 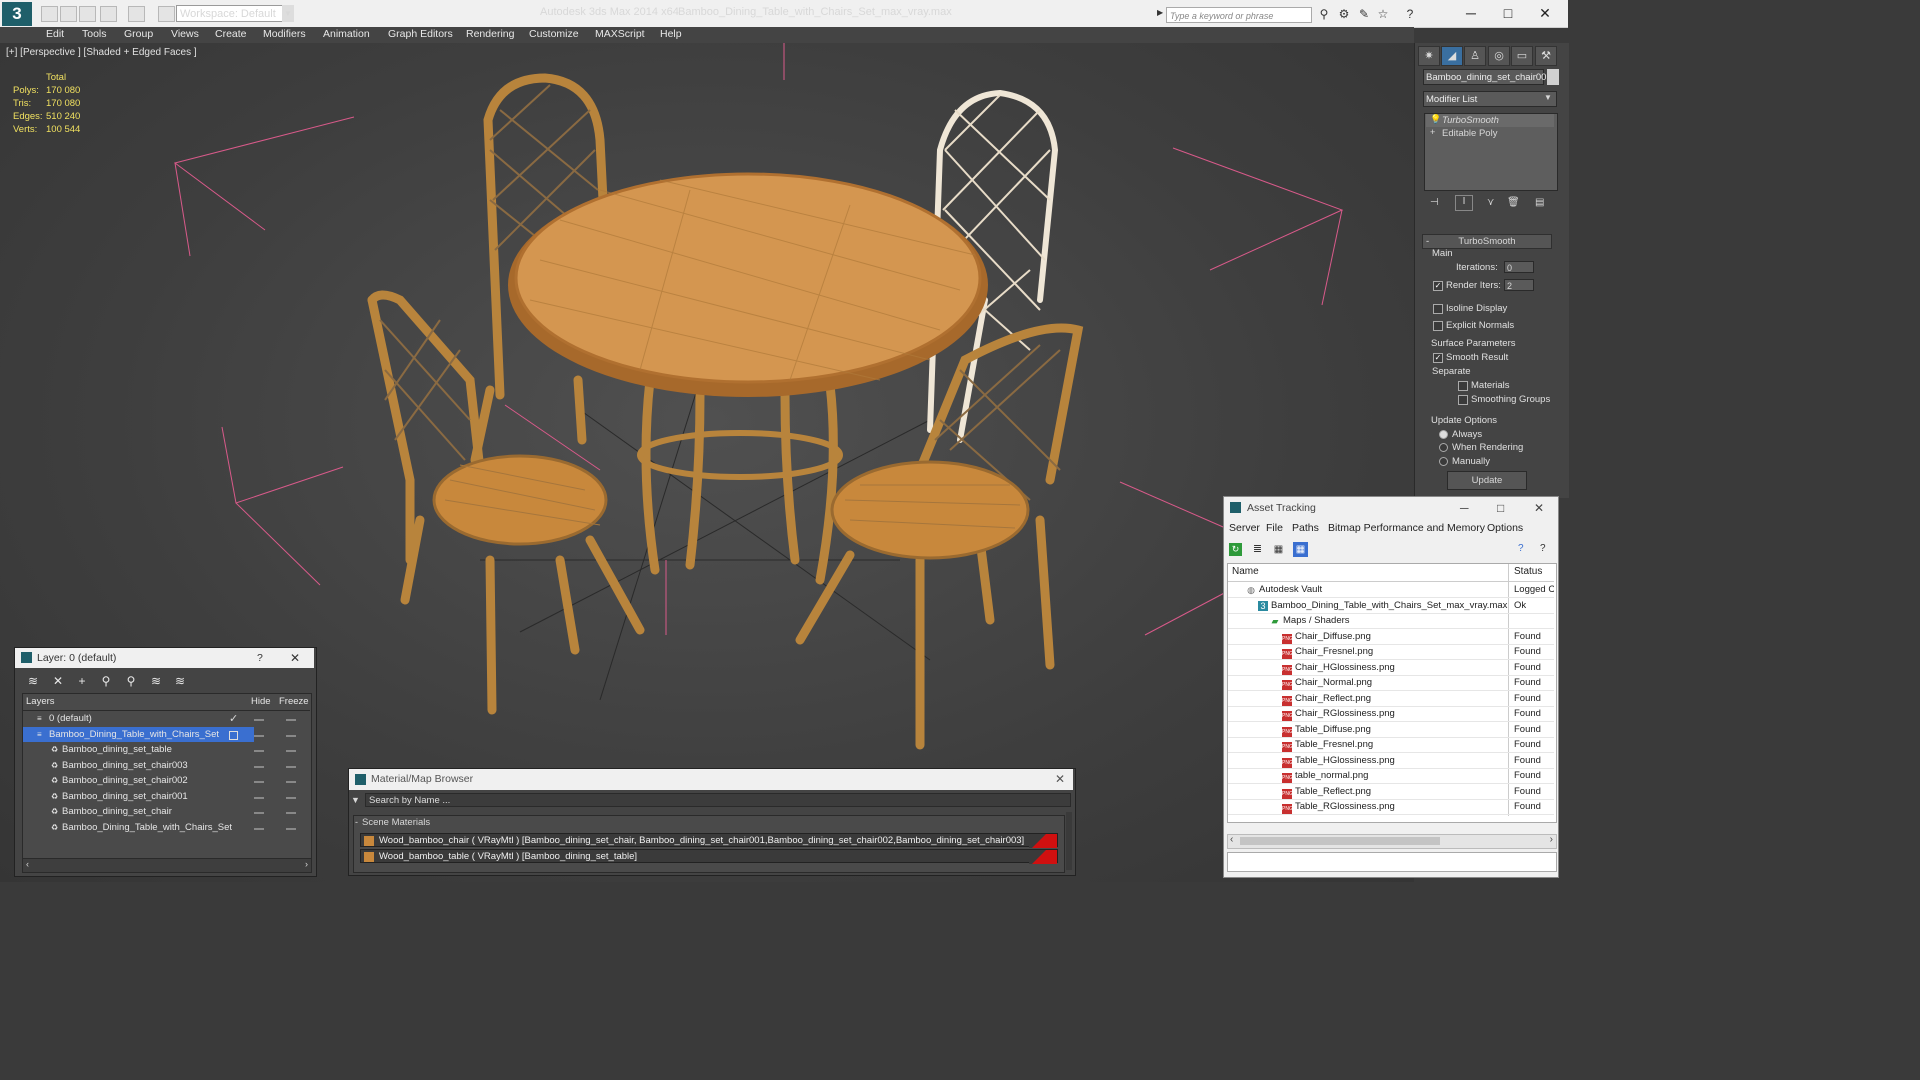 I want to click on iterations-spinner: 0, so click(x=1519, y=267).